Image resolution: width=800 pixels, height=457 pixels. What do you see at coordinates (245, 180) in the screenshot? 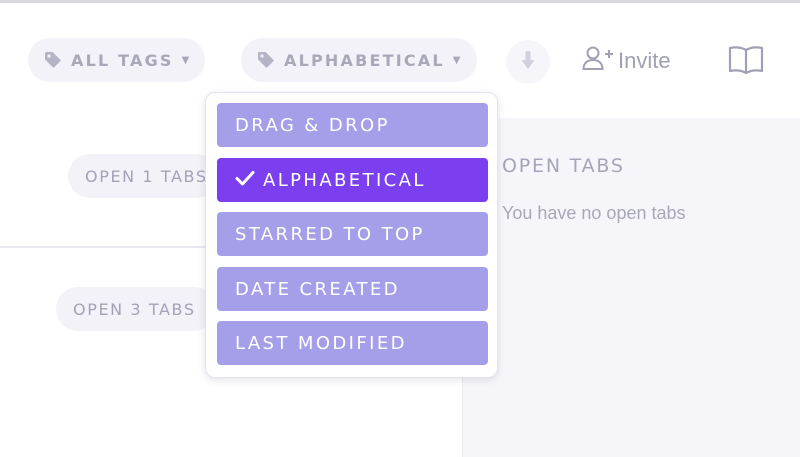
I see `checkmark-icon` at bounding box center [245, 180].